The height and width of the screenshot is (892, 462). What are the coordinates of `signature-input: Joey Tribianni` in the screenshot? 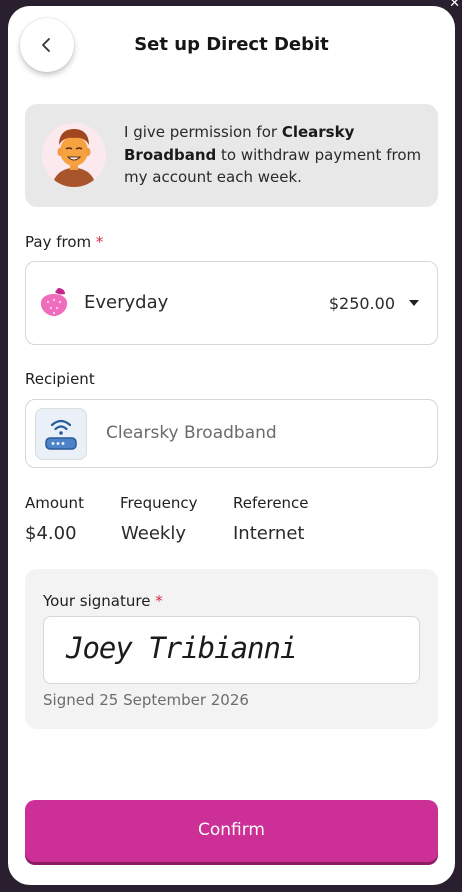 It's located at (231, 650).